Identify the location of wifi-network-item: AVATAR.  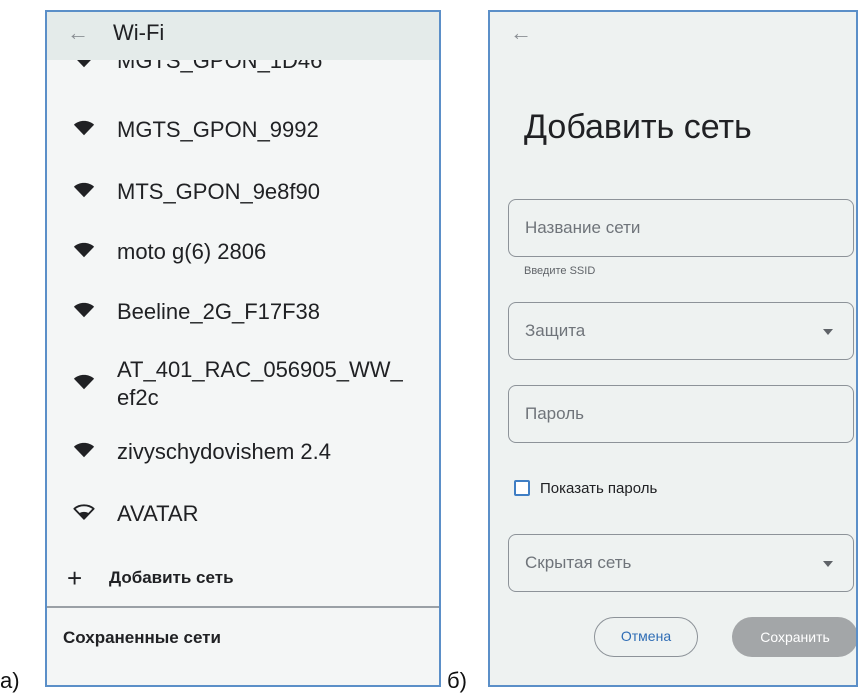
(243, 516).